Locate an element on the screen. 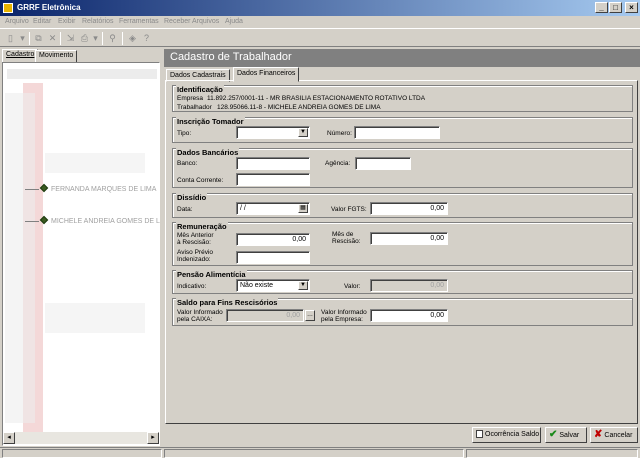  page-title: Cadastro de Trabalhador is located at coordinates (231, 57).